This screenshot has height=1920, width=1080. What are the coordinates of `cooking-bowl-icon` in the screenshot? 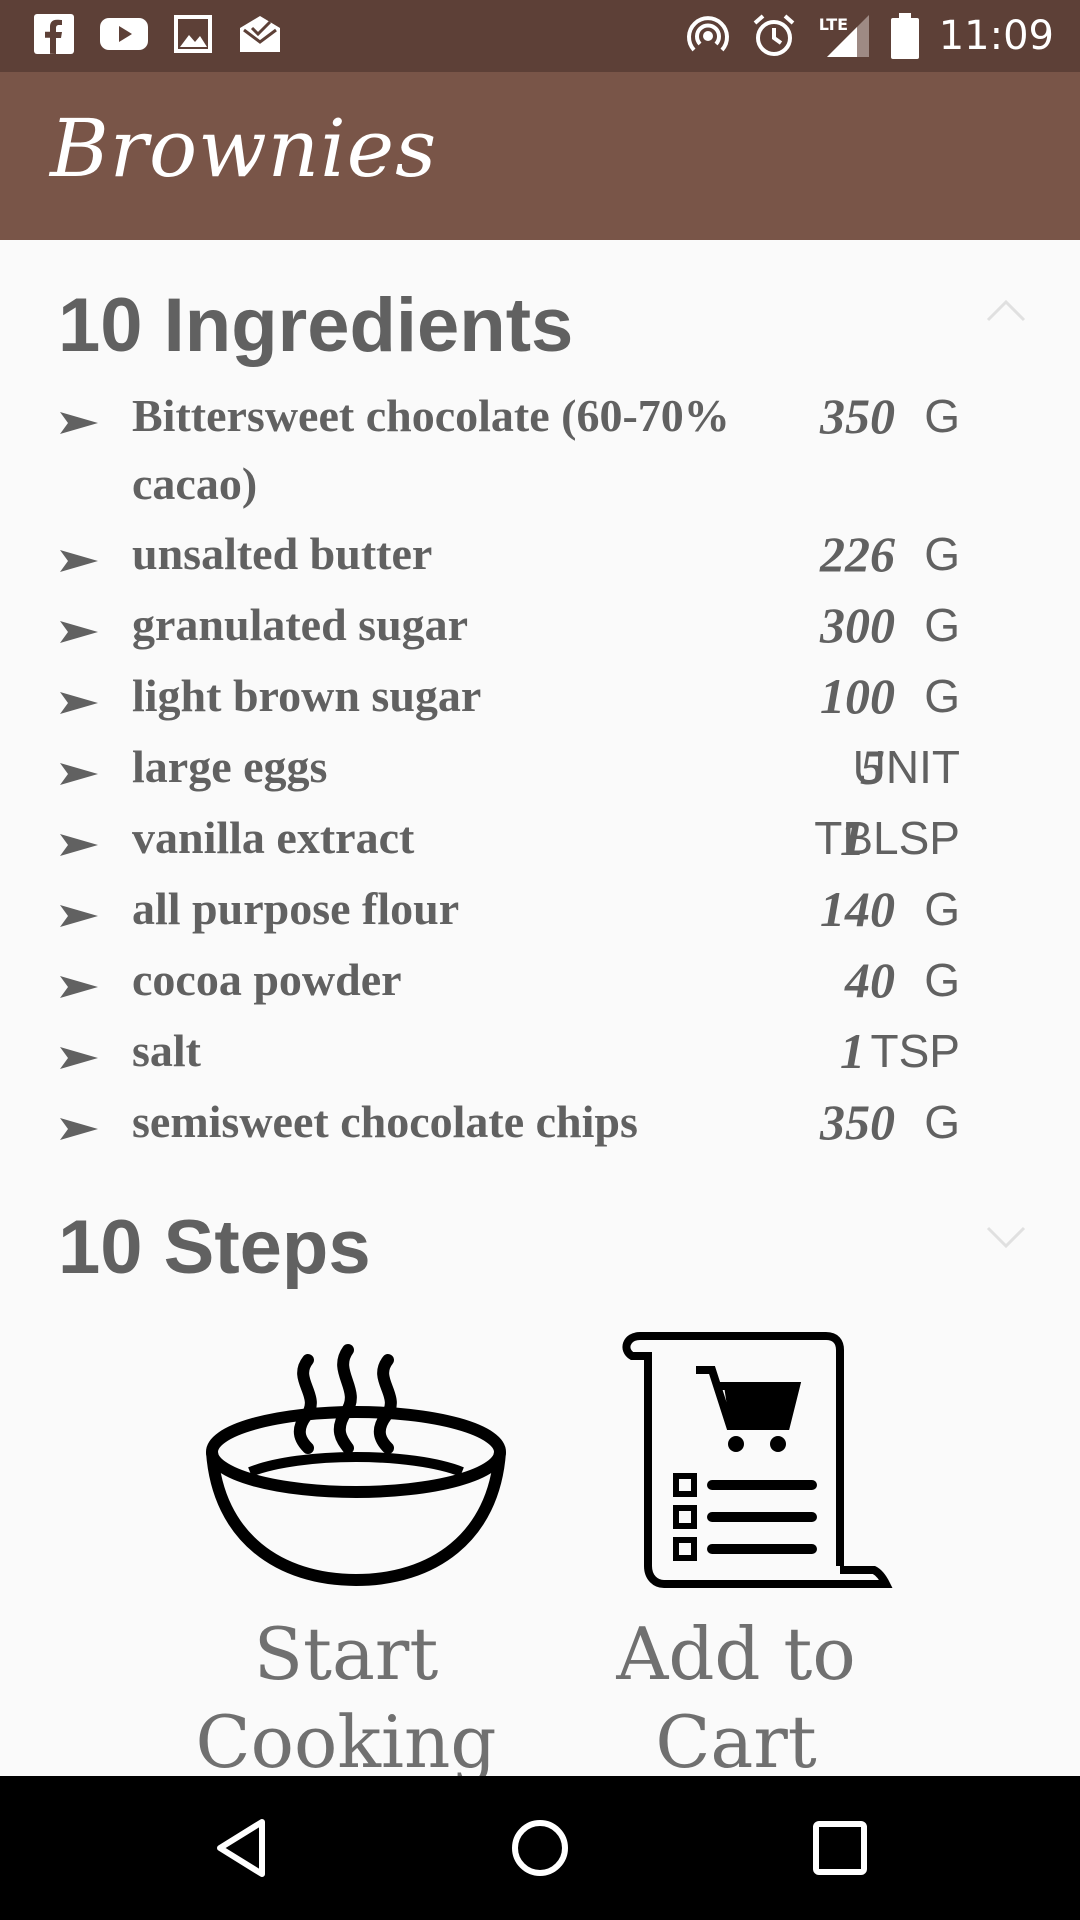 It's located at (356, 1465).